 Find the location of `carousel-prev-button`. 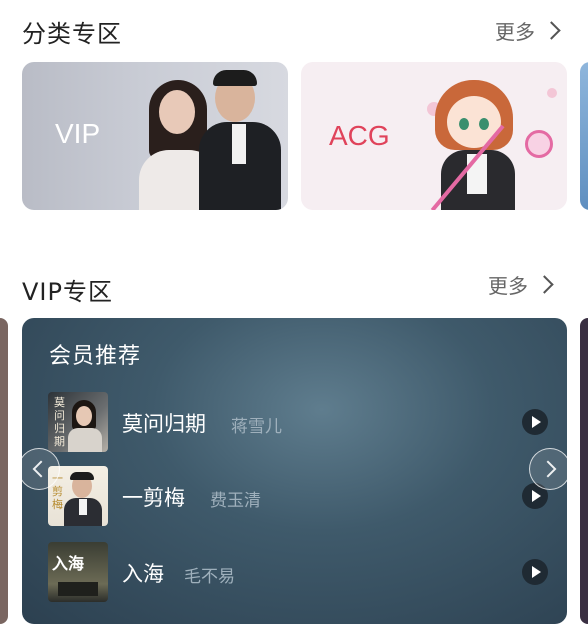

carousel-prev-button is located at coordinates (39, 469).